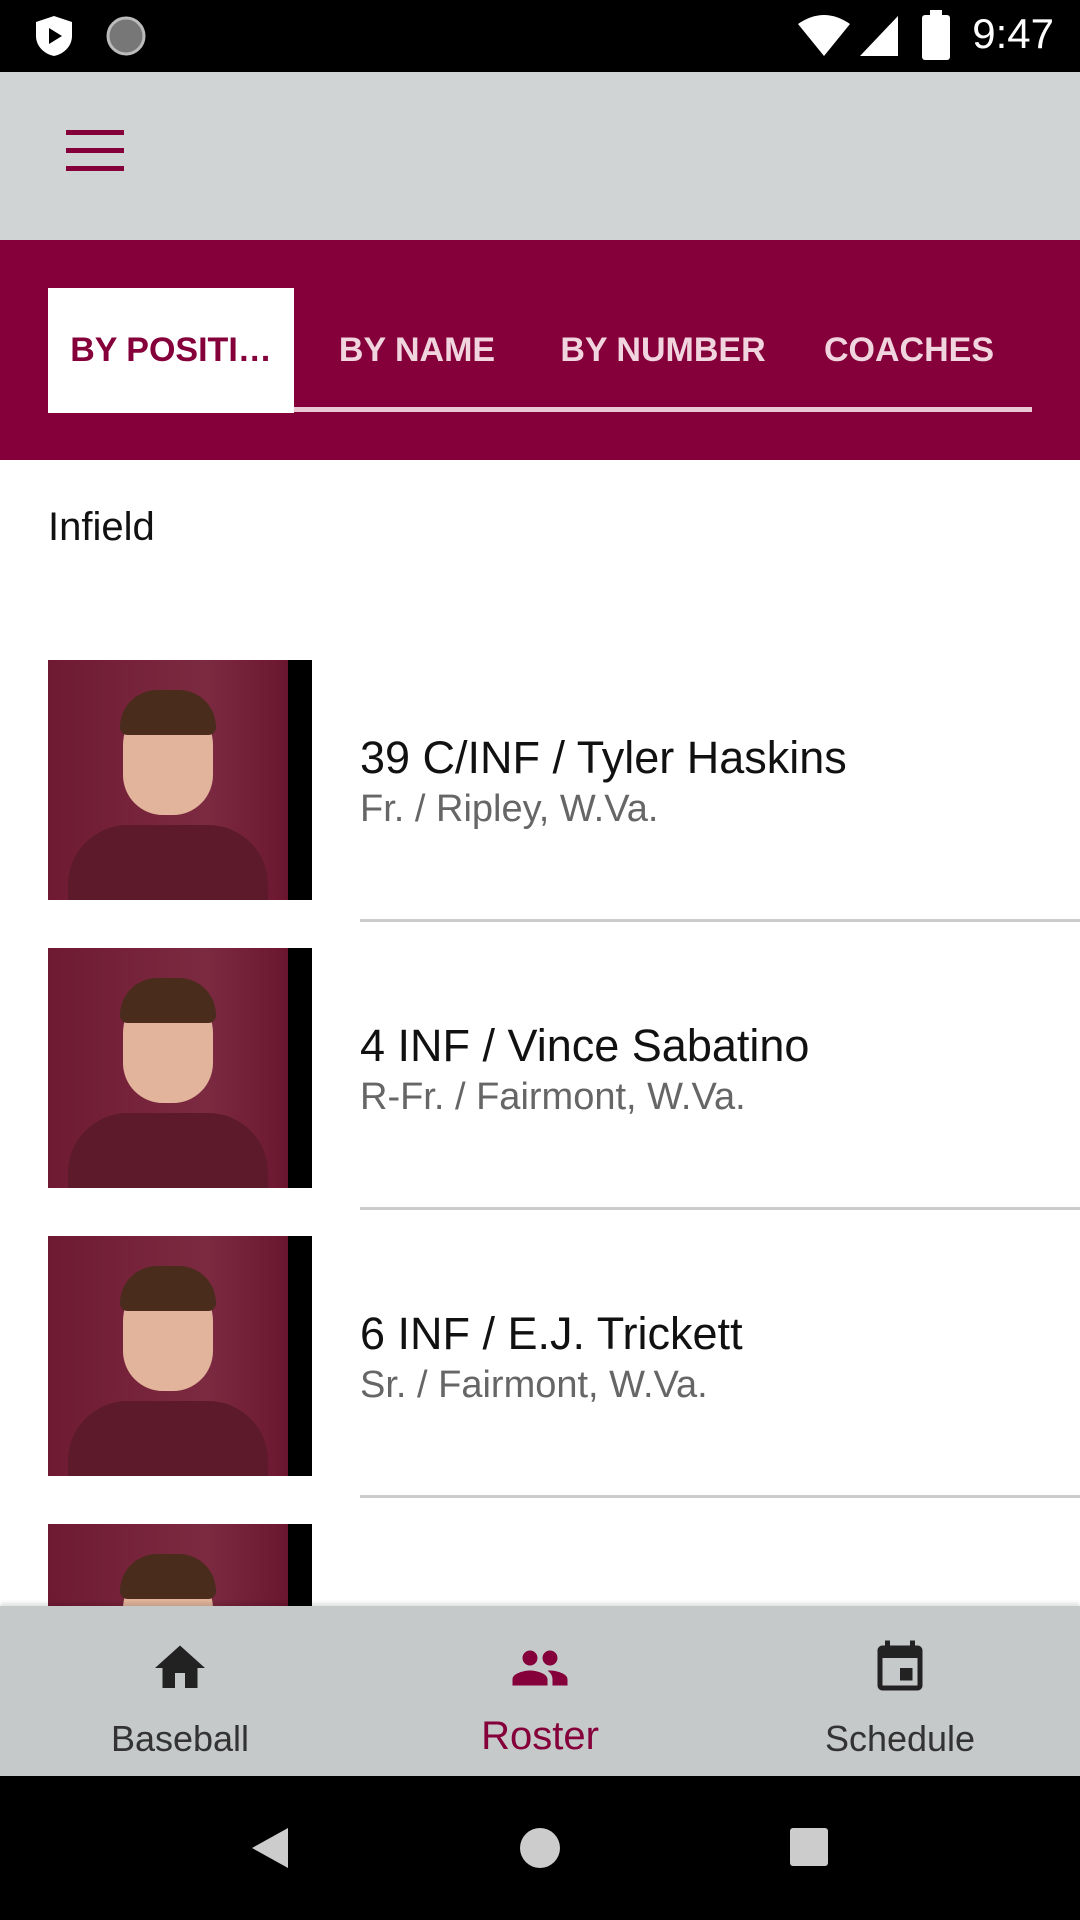 The image size is (1080, 1920). What do you see at coordinates (417, 350) in the screenshot?
I see `tab-by-name: BY NAME` at bounding box center [417, 350].